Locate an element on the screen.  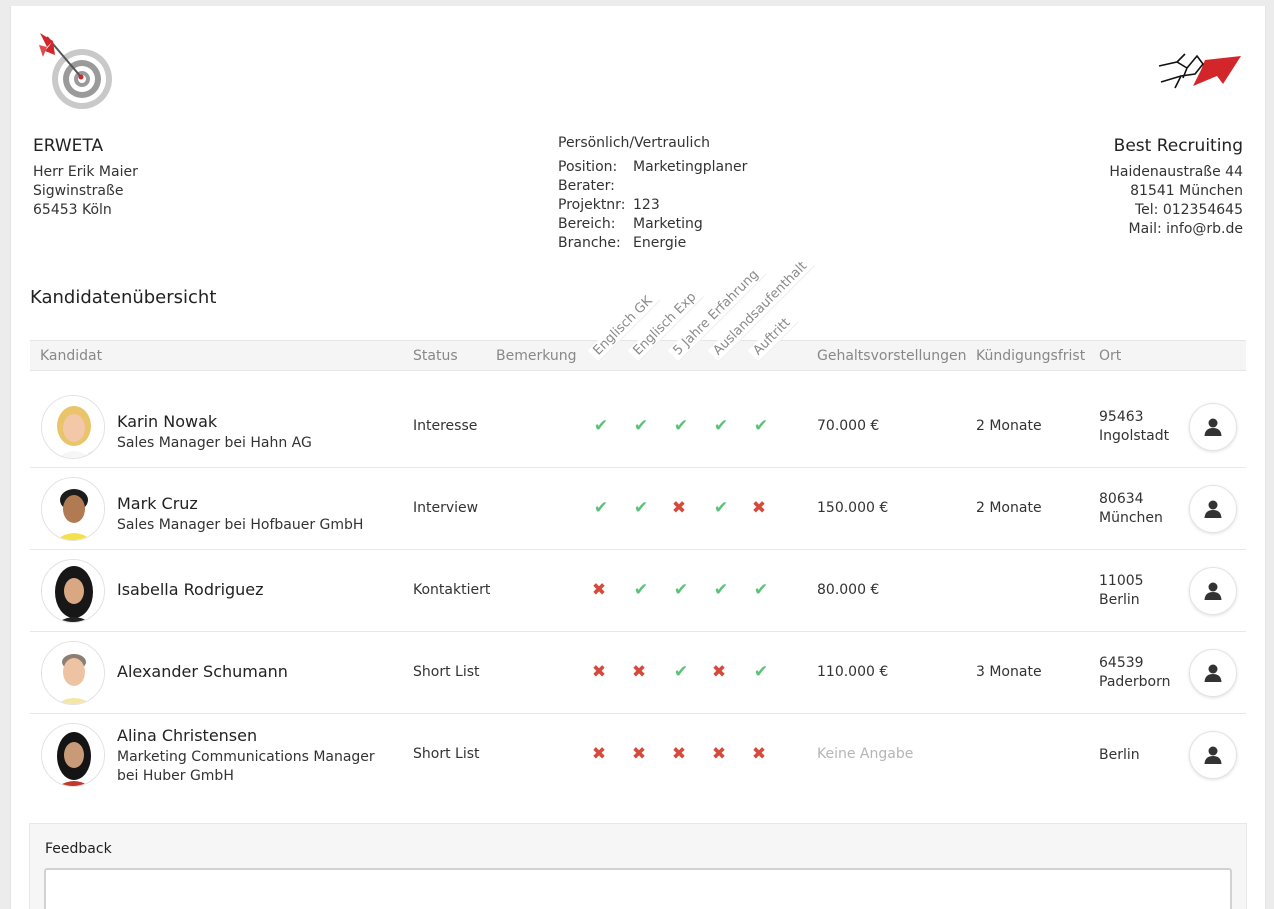
header-gehalt: Gehaltsvorstellungen is located at coordinates (892, 356).